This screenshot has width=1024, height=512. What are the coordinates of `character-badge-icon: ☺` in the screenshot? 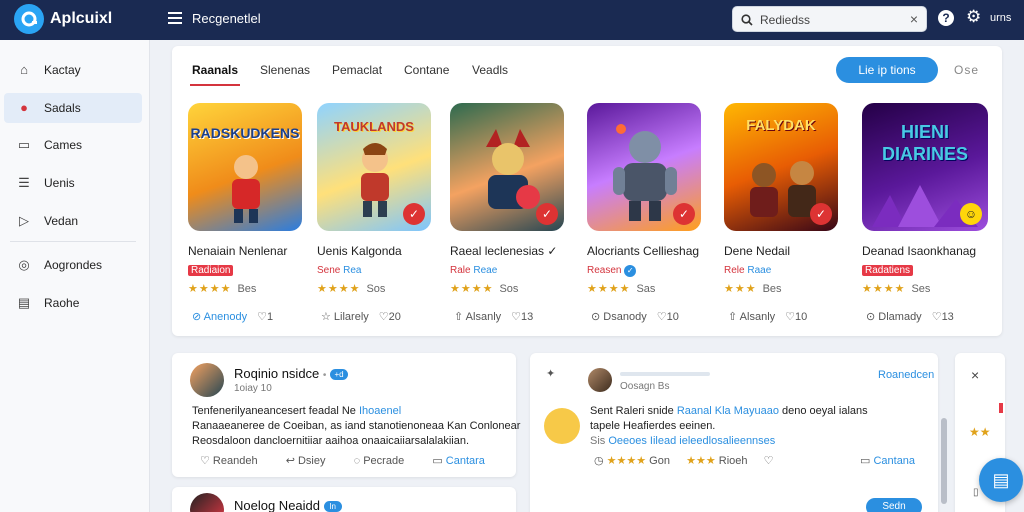 It's located at (971, 214).